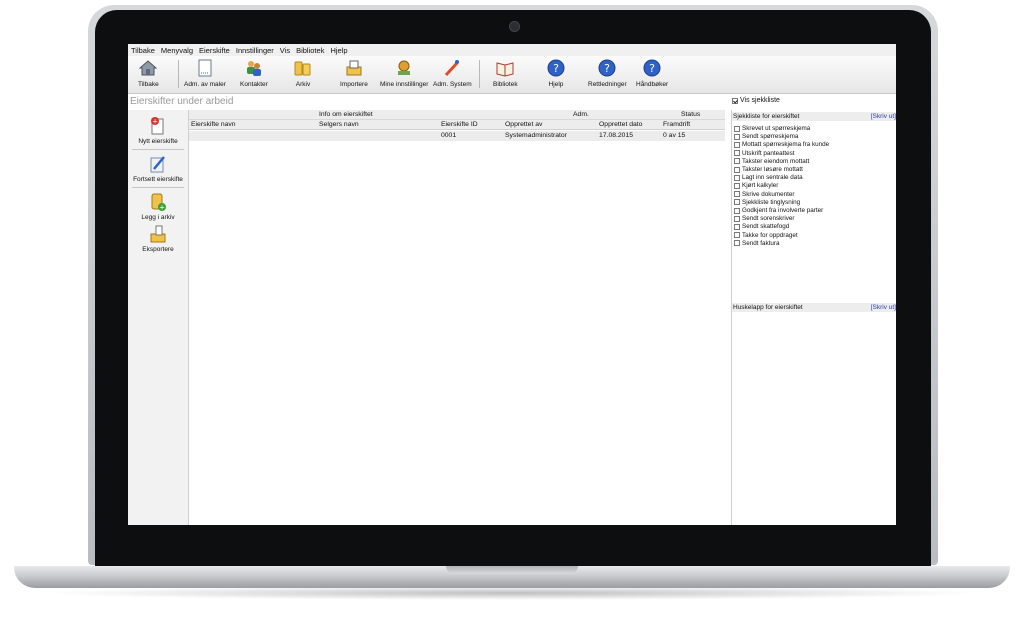 This screenshot has width=1024, height=620. What do you see at coordinates (764, 153) in the screenshot?
I see `checklist-item: Utskrift panteattest` at bounding box center [764, 153].